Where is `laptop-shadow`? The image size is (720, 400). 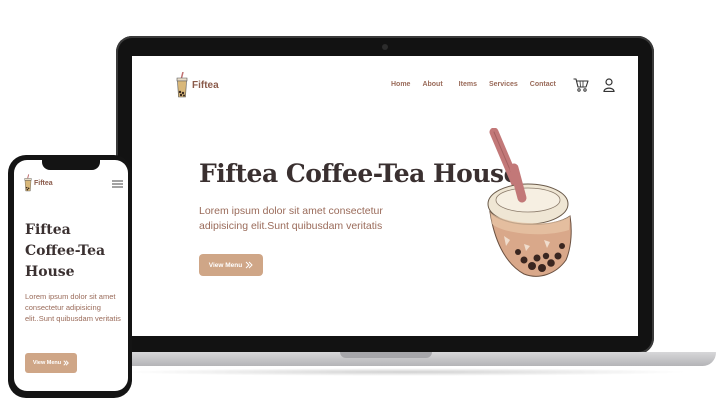
laptop-shadow is located at coordinates (405, 372).